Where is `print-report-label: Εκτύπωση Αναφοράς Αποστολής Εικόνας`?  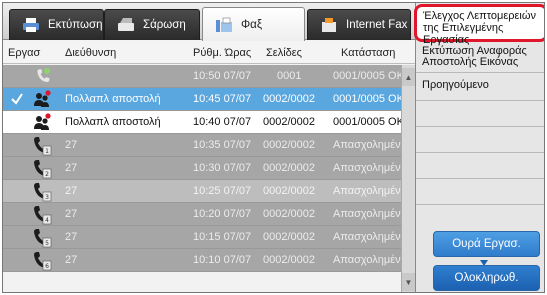
print-report-label: Εκτύπωση Αναφοράς Αποστολής Εικόνας is located at coordinates (474, 56).